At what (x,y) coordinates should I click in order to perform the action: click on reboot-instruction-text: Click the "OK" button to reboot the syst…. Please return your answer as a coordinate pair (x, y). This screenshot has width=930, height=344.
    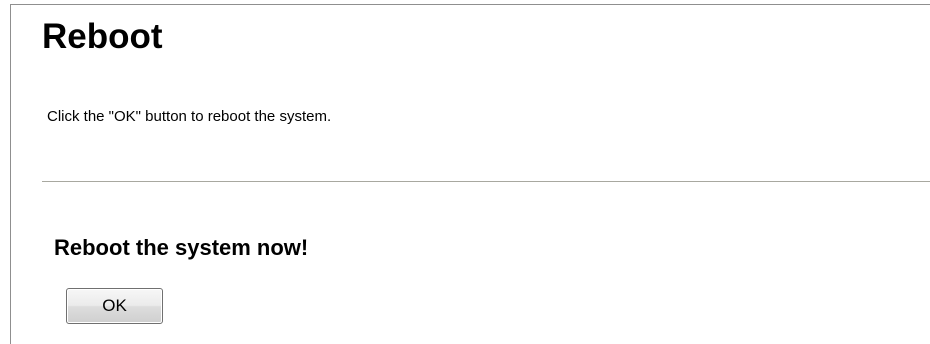
    Looking at the image, I should click on (189, 116).